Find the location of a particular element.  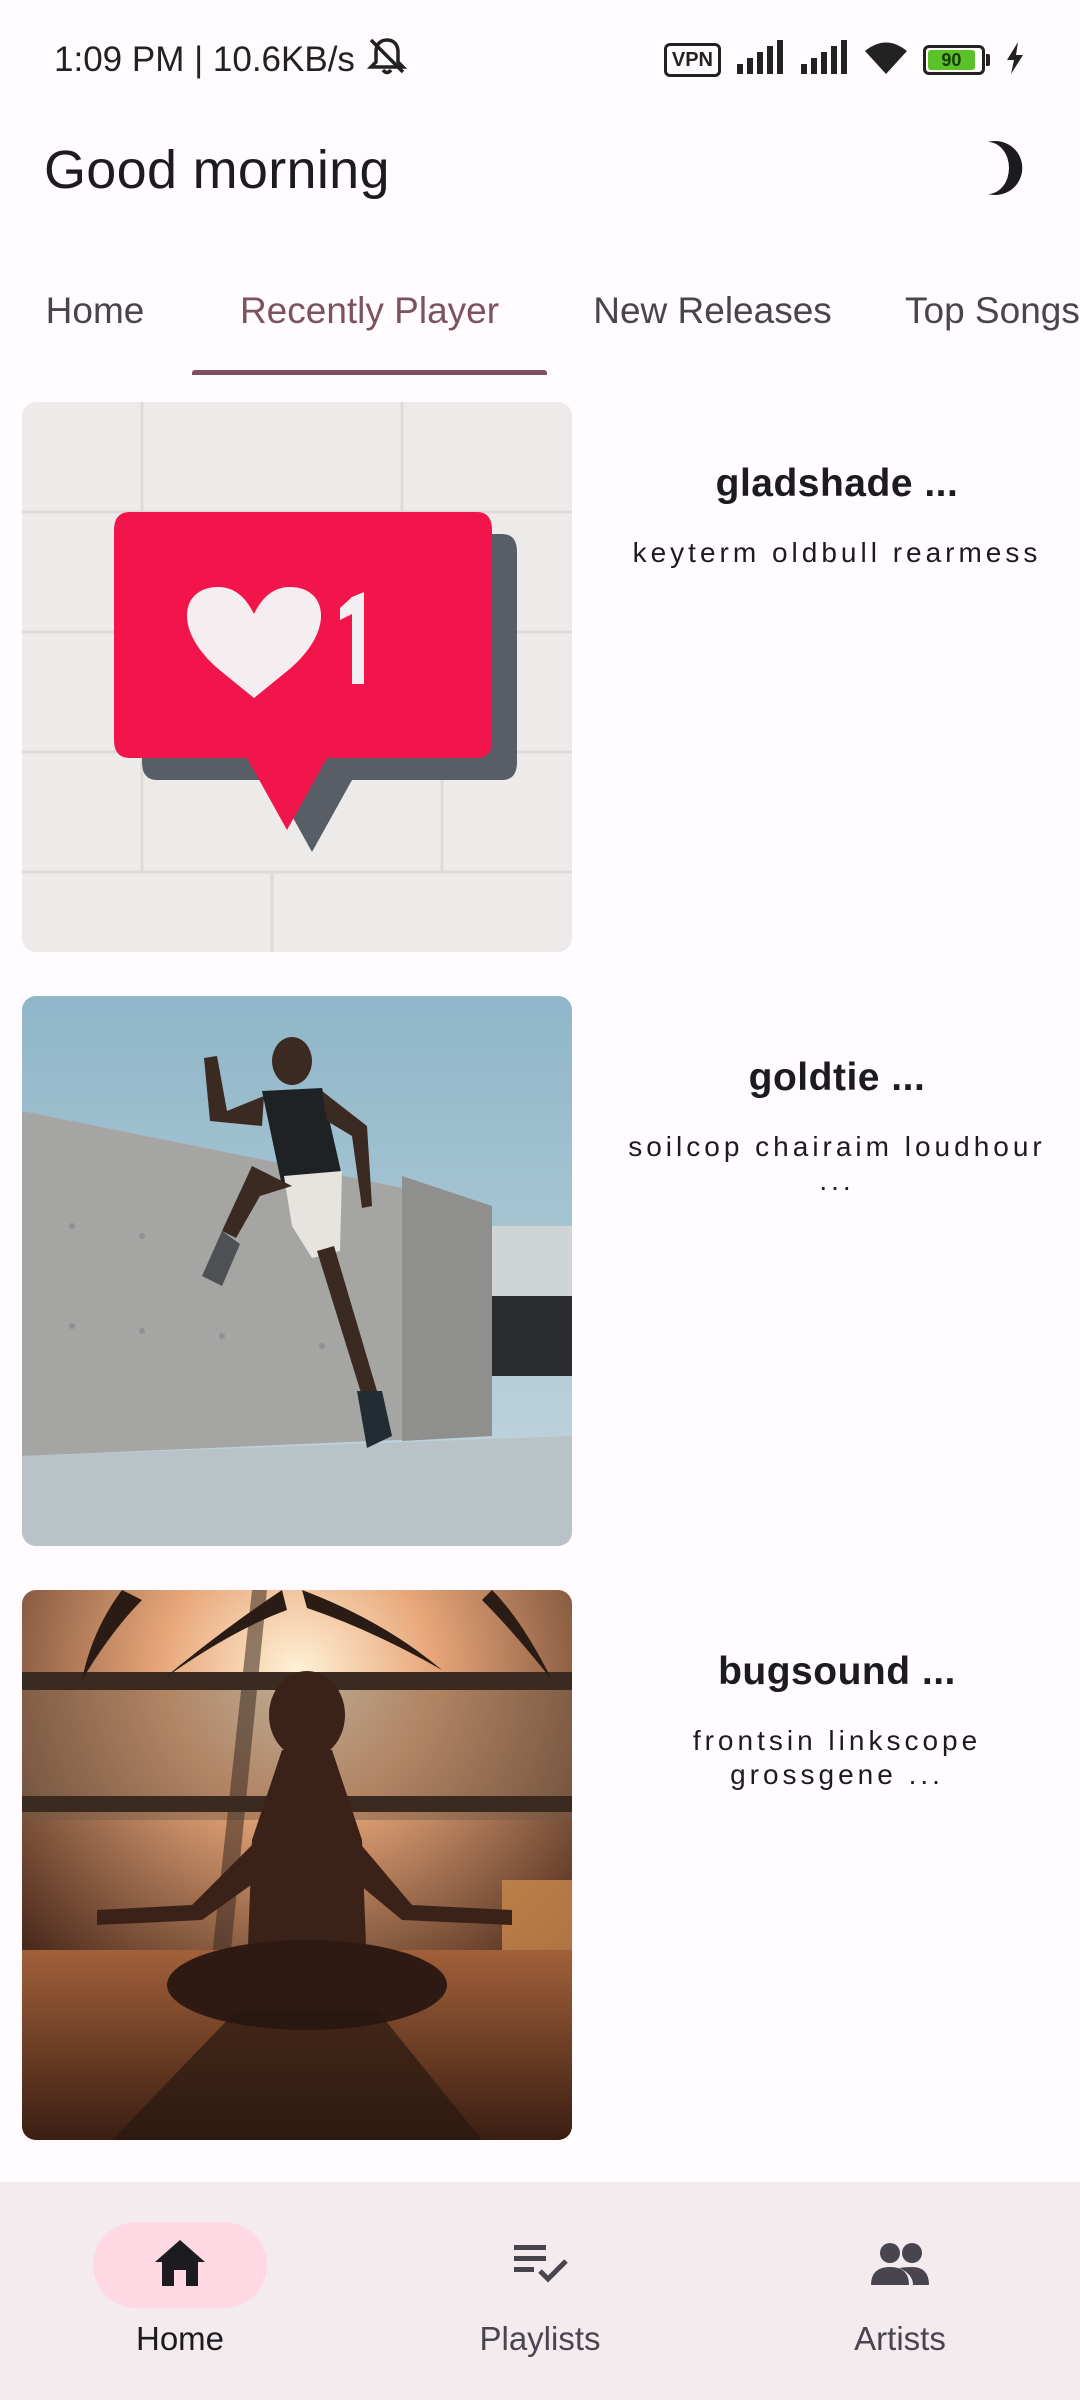

home-icon is located at coordinates (180, 2265).